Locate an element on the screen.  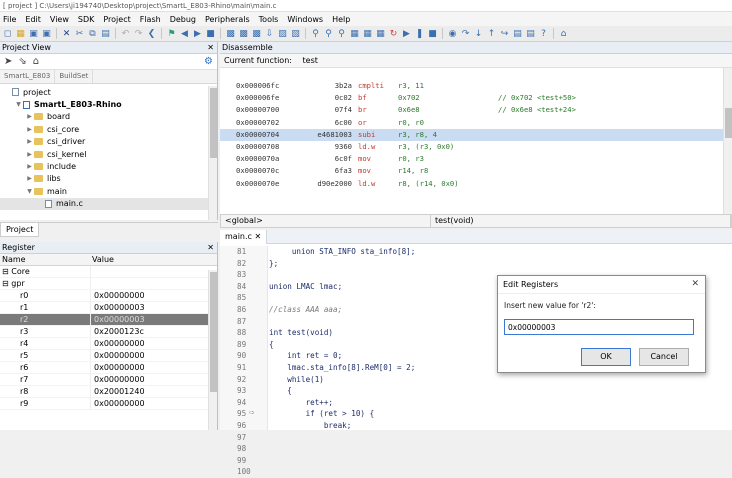
line-number: 99 is located at coordinates (243, 461).